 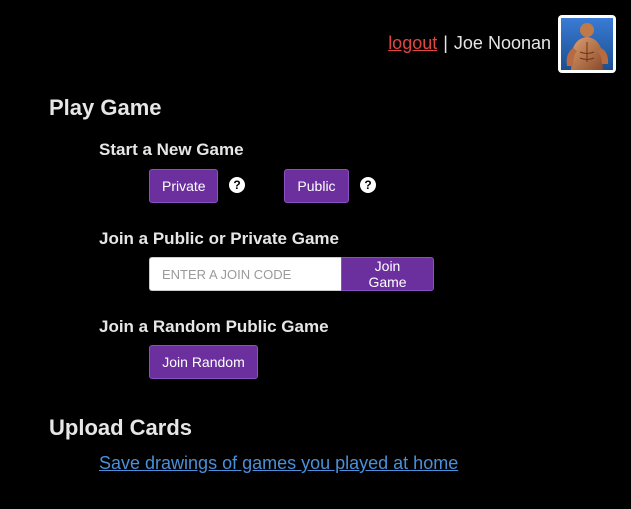 I want to click on user-bar: logout | Joe Noonan, so click(x=469, y=43).